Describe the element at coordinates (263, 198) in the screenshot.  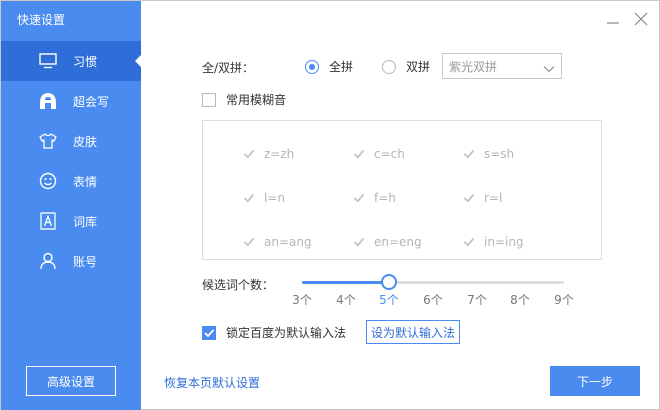
I see `fuzzy-item: l=n` at that location.